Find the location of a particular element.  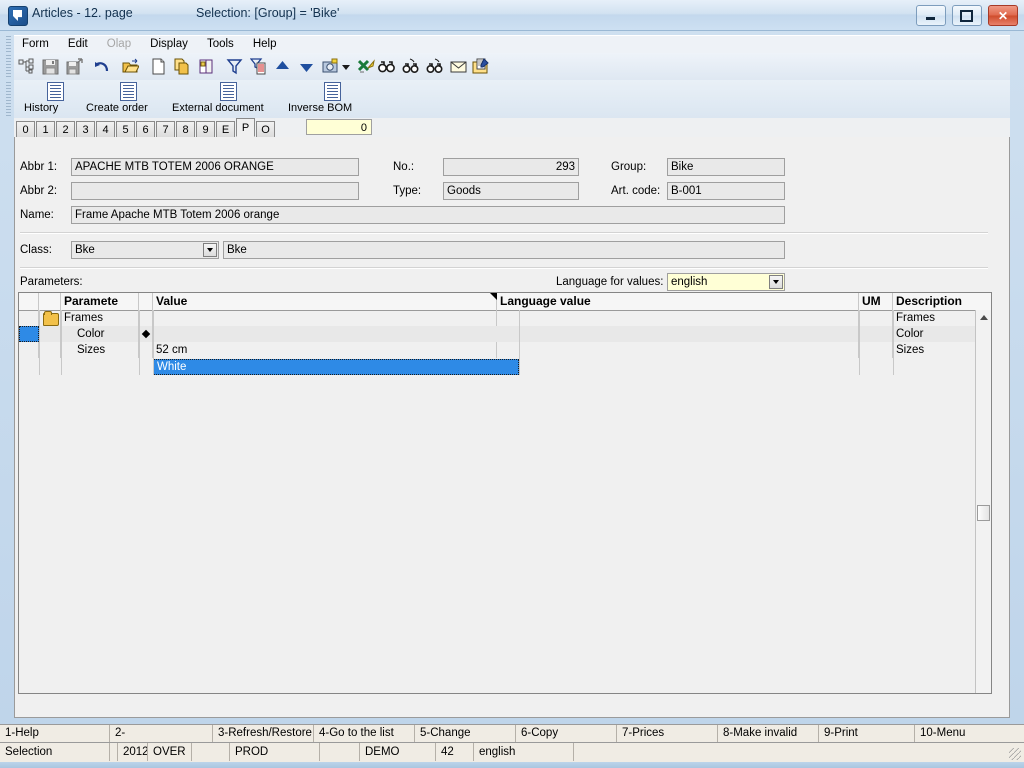

find-next-icon is located at coordinates (410, 66).